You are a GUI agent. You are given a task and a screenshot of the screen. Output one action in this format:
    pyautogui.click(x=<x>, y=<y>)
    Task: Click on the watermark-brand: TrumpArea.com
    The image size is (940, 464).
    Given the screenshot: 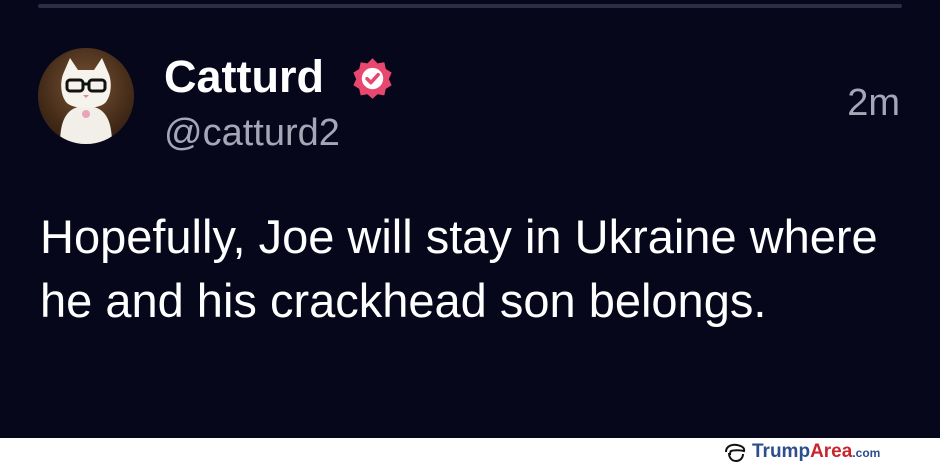 What is the action you would take?
    pyautogui.click(x=816, y=452)
    